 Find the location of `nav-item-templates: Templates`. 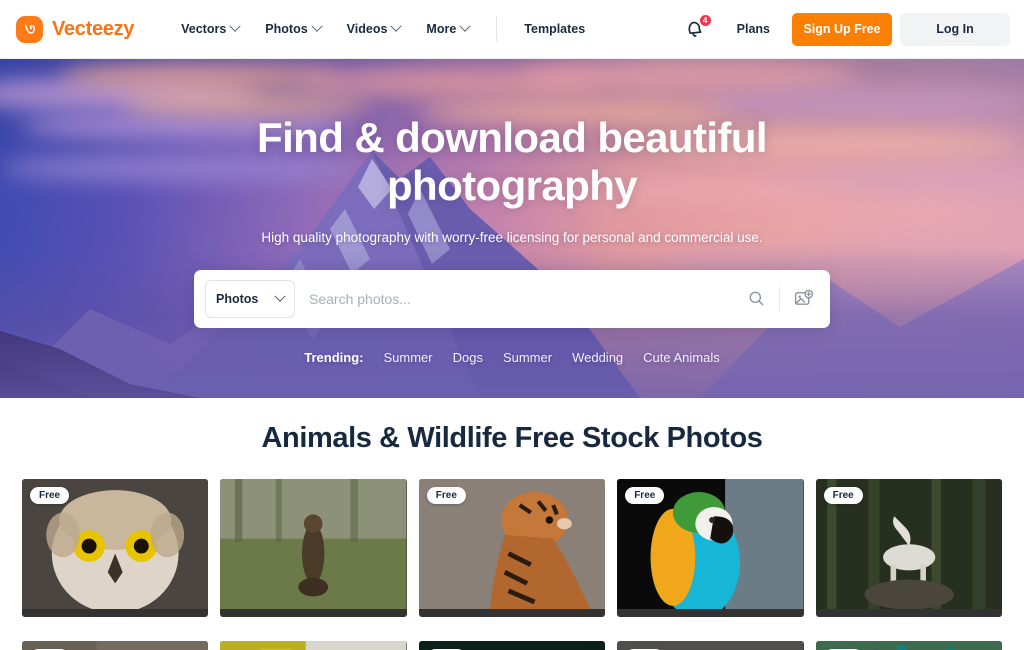

nav-item-templates: Templates is located at coordinates (554, 29).